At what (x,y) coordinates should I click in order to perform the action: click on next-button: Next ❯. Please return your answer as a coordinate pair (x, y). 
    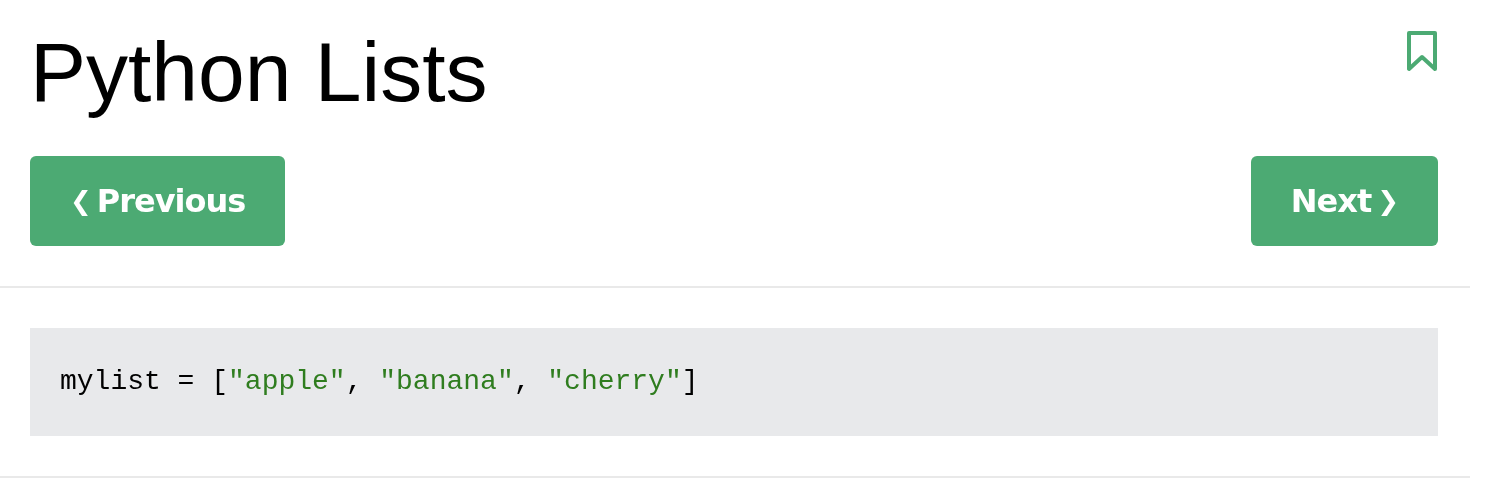
    Looking at the image, I should click on (1344, 201).